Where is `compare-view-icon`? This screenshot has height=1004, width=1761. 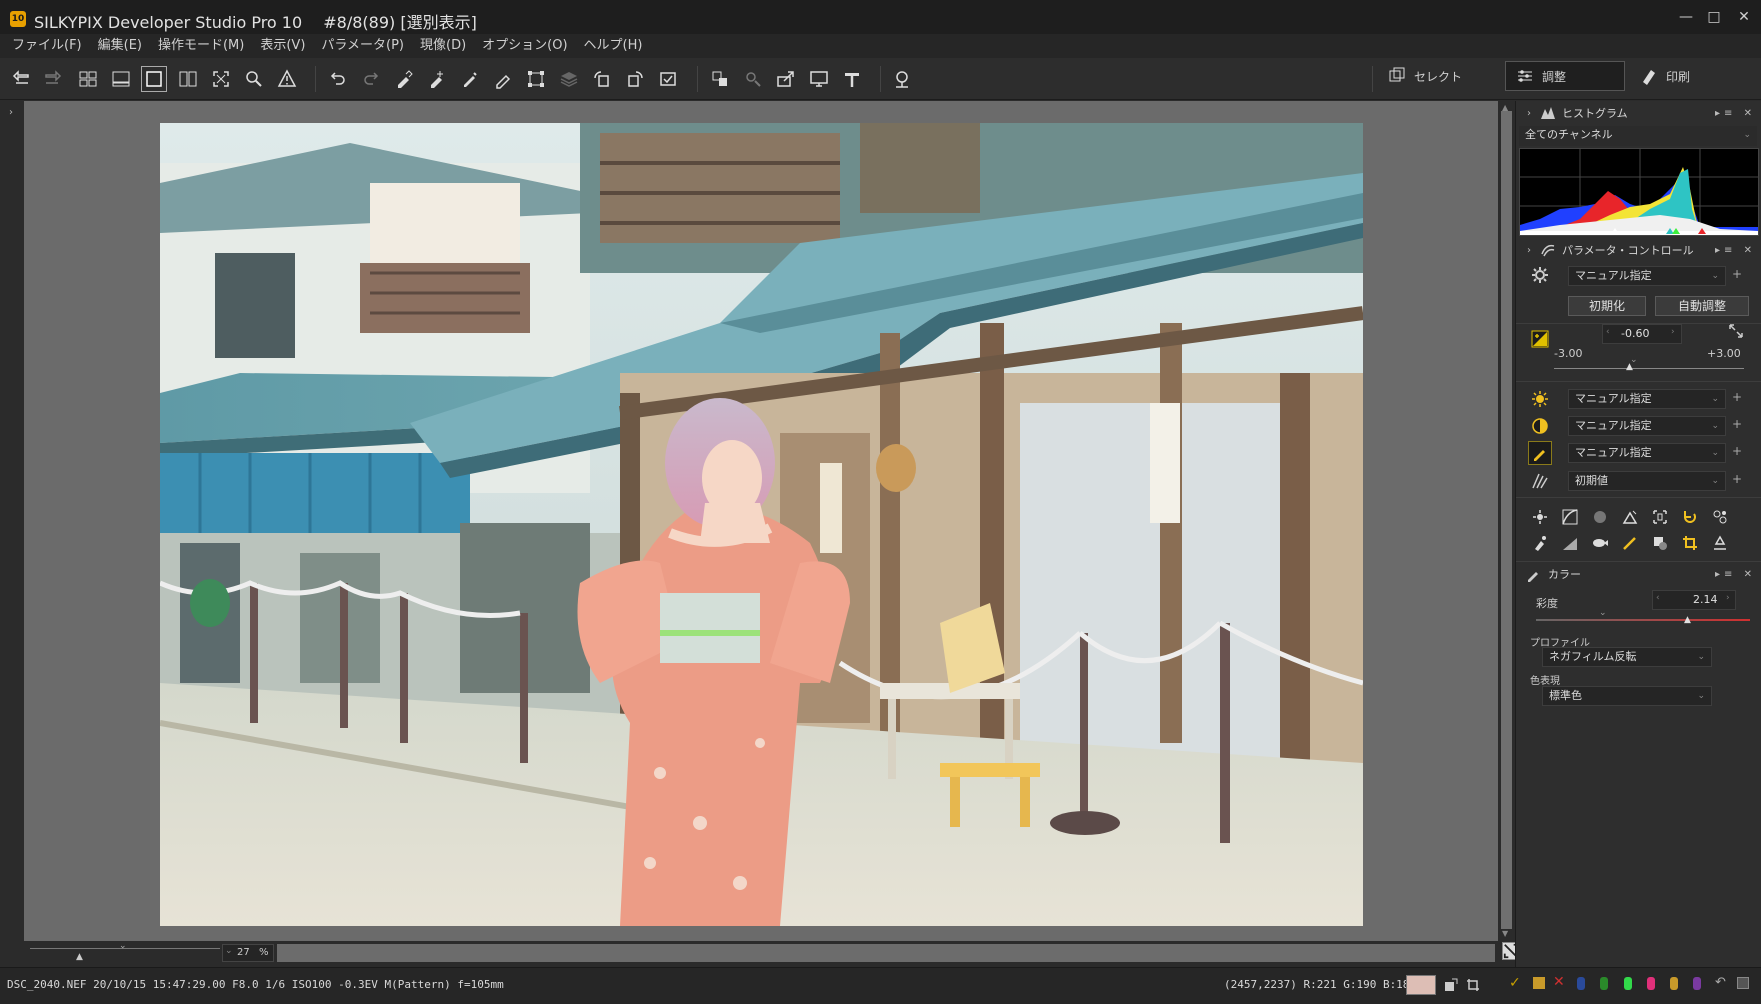
compare-view-icon is located at coordinates (188, 79).